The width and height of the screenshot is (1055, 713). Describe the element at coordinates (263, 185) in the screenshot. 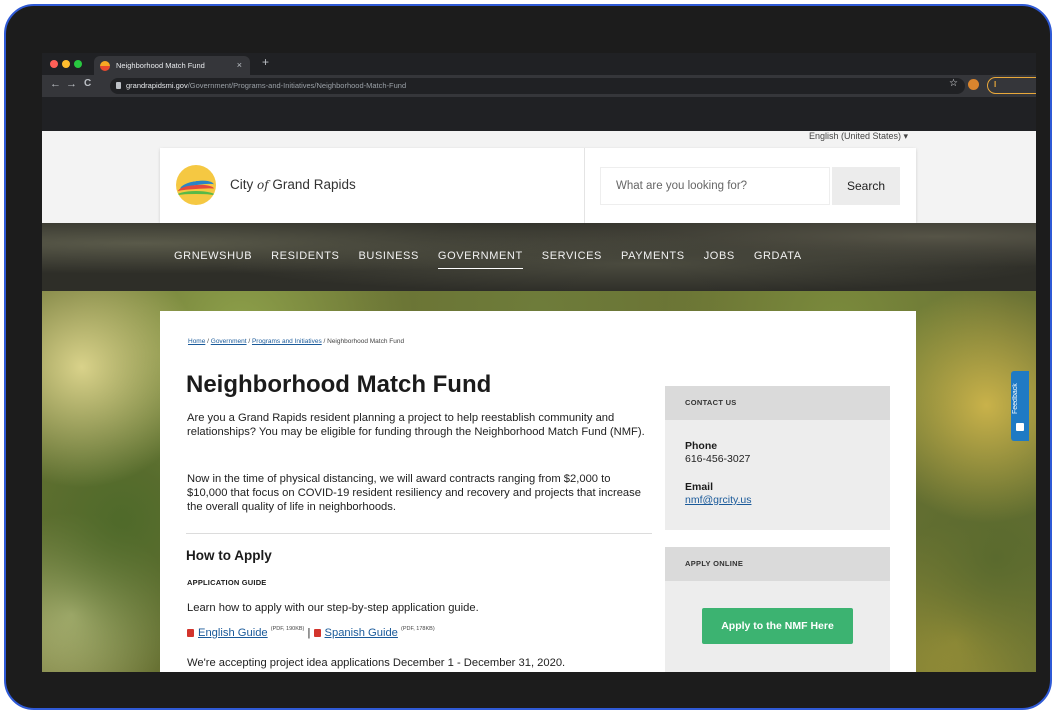

I see `city-name-of: of` at that location.